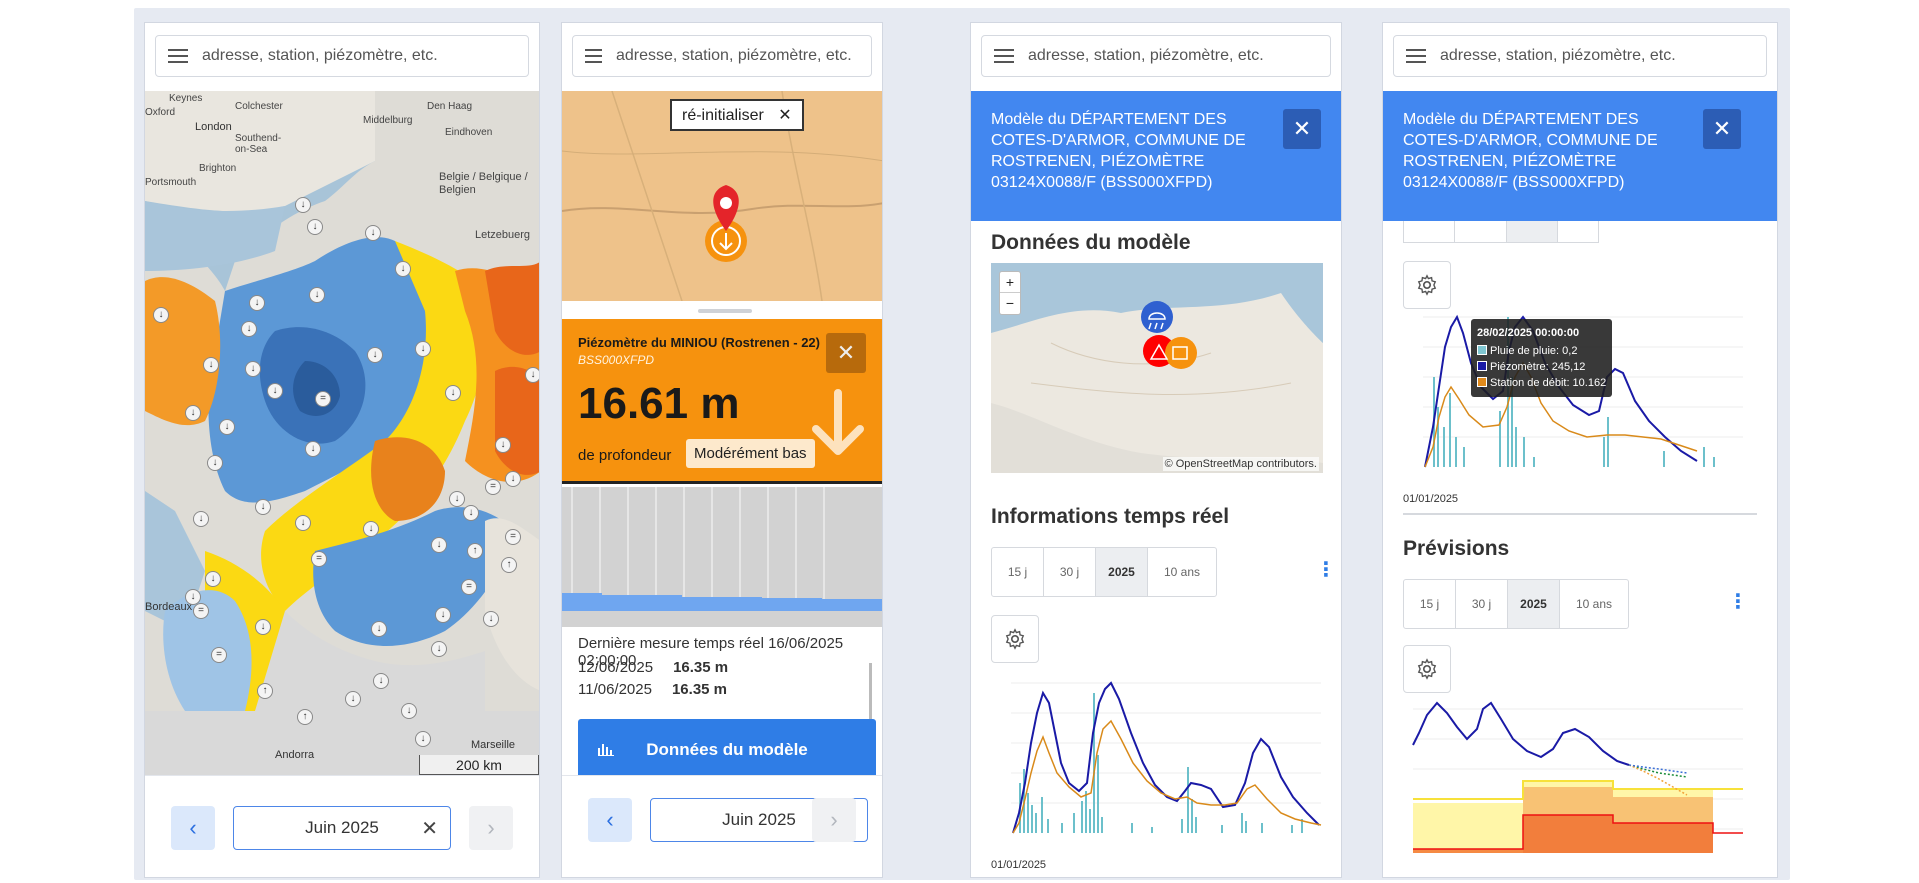 This screenshot has height=883, width=1919. What do you see at coordinates (1541, 383) in the screenshot?
I see `tooltip-row: Station de débit: 10.162` at bounding box center [1541, 383].